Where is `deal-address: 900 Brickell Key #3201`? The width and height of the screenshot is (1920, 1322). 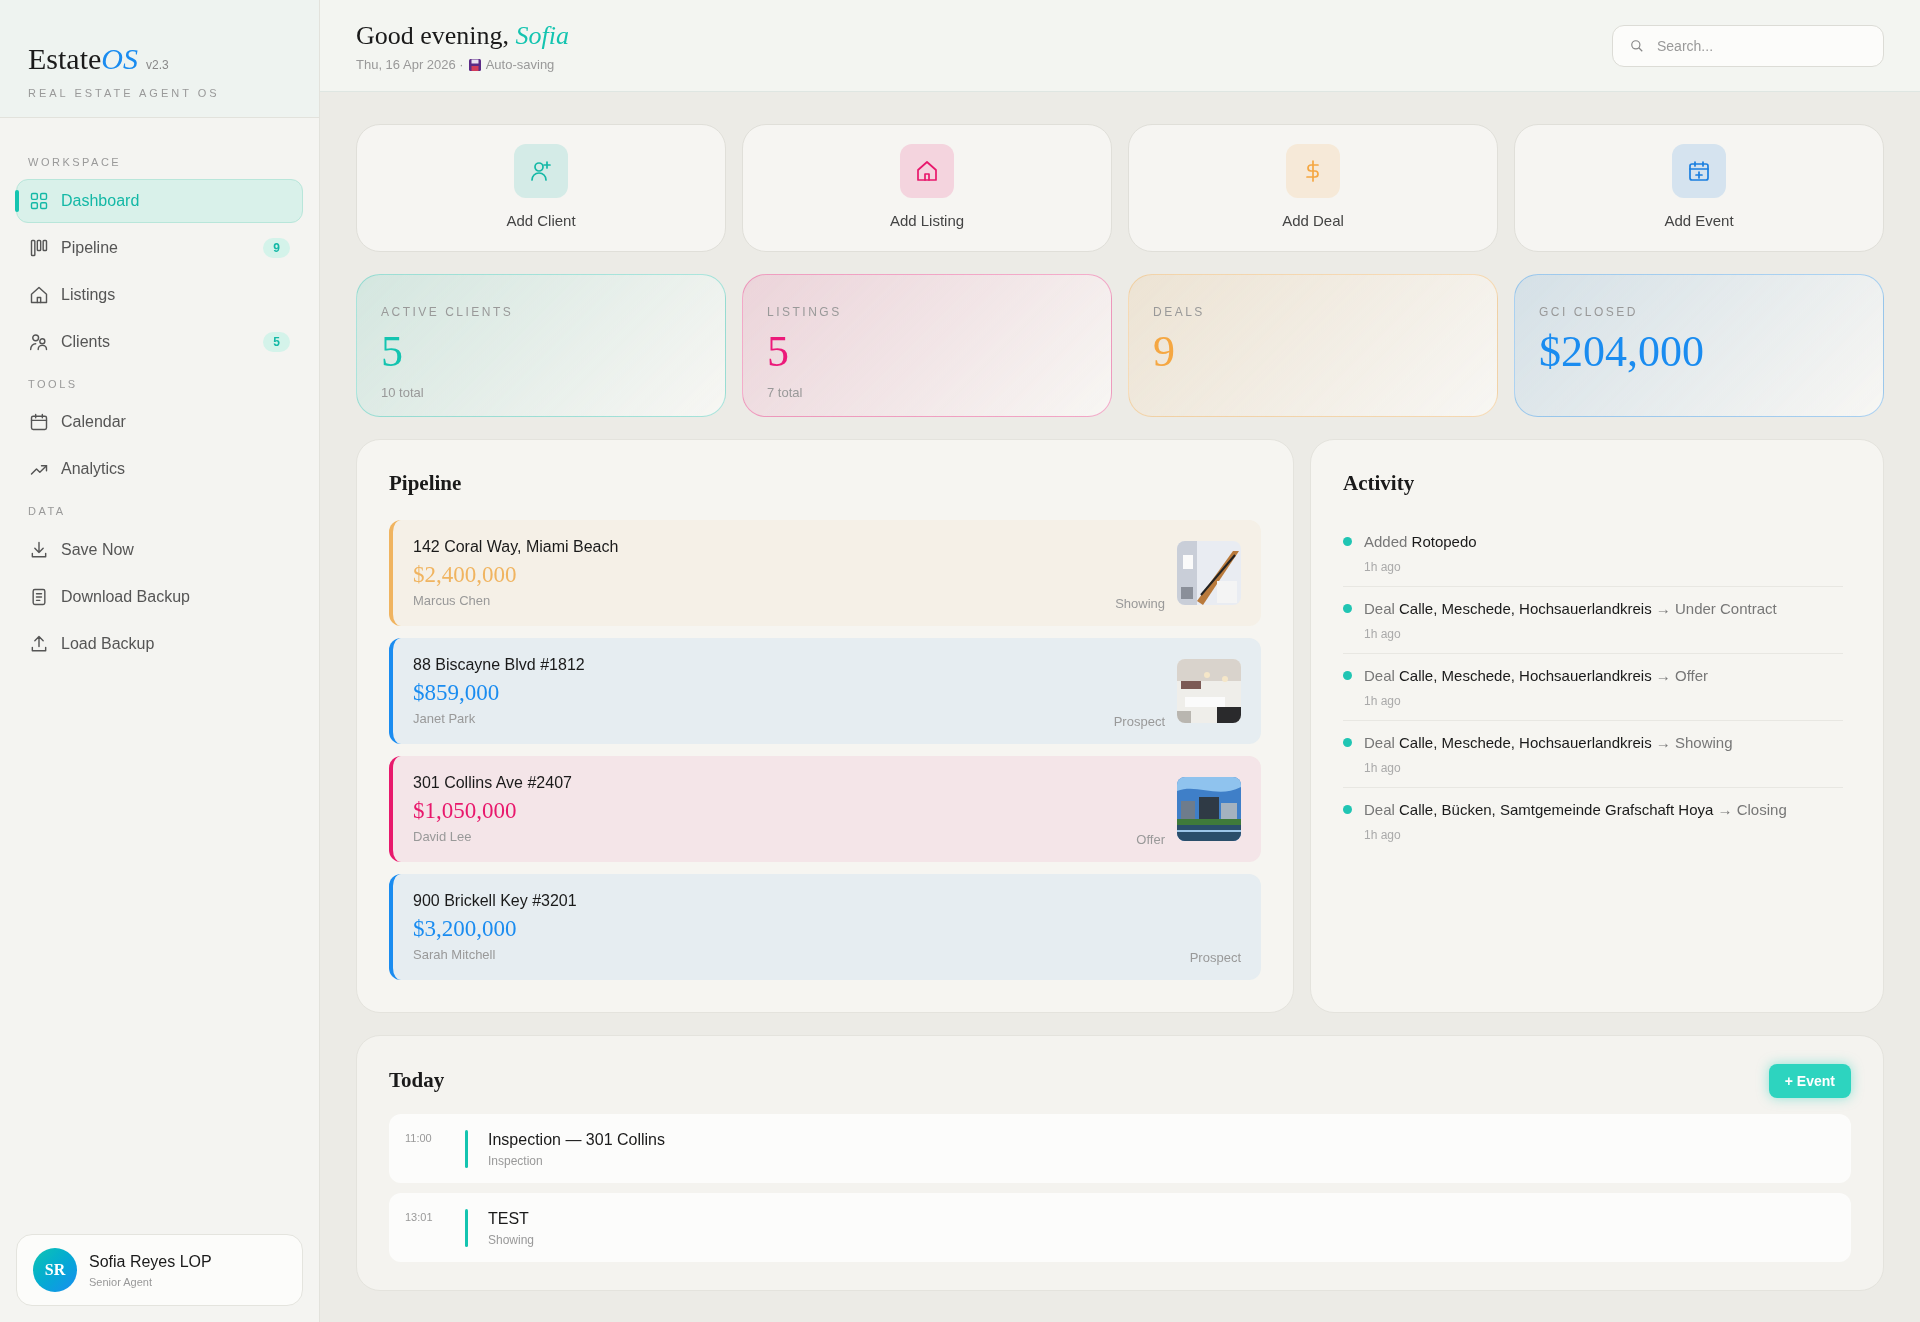
deal-address: 900 Brickell Key #3201 is located at coordinates (495, 900).